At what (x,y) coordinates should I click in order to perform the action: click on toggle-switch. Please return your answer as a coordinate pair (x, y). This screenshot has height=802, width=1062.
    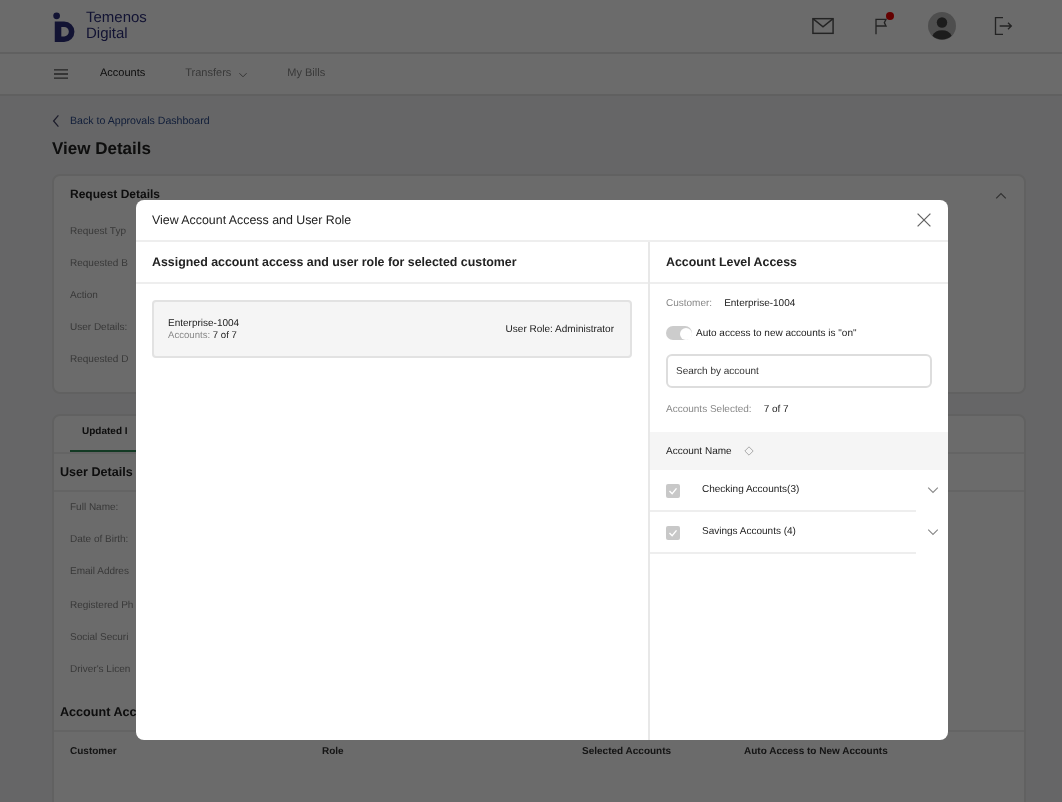
    Looking at the image, I should click on (679, 333).